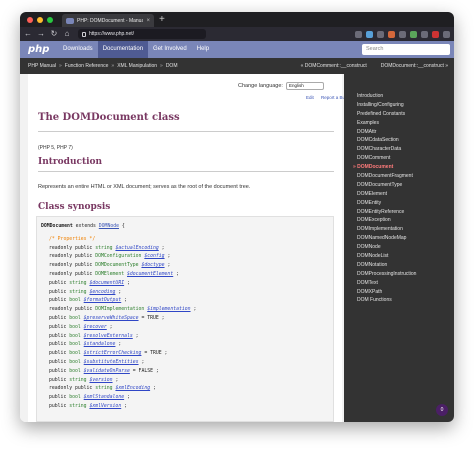 This screenshot has height=451, width=474. I want to click on sidebar-item: DOMProcessingInstruction, so click(399, 274).